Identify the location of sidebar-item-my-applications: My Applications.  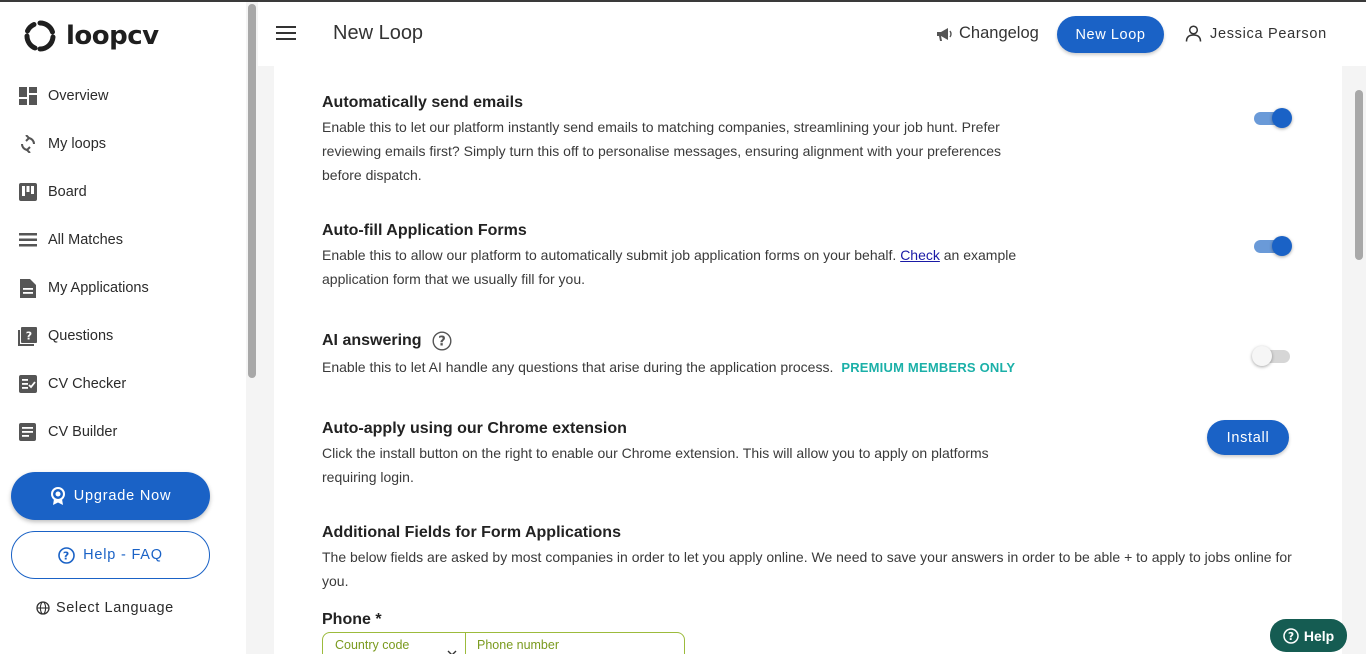
(83, 288).